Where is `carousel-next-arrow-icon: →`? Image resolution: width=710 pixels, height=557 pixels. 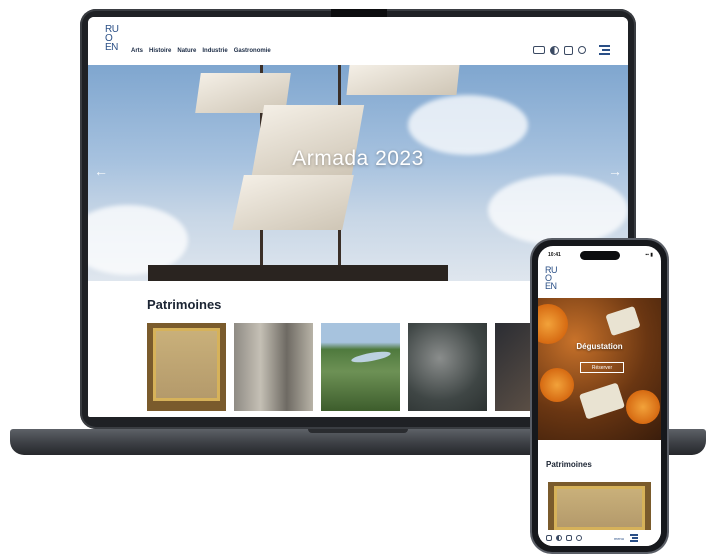
carousel-next-arrow-icon: → is located at coordinates (615, 171).